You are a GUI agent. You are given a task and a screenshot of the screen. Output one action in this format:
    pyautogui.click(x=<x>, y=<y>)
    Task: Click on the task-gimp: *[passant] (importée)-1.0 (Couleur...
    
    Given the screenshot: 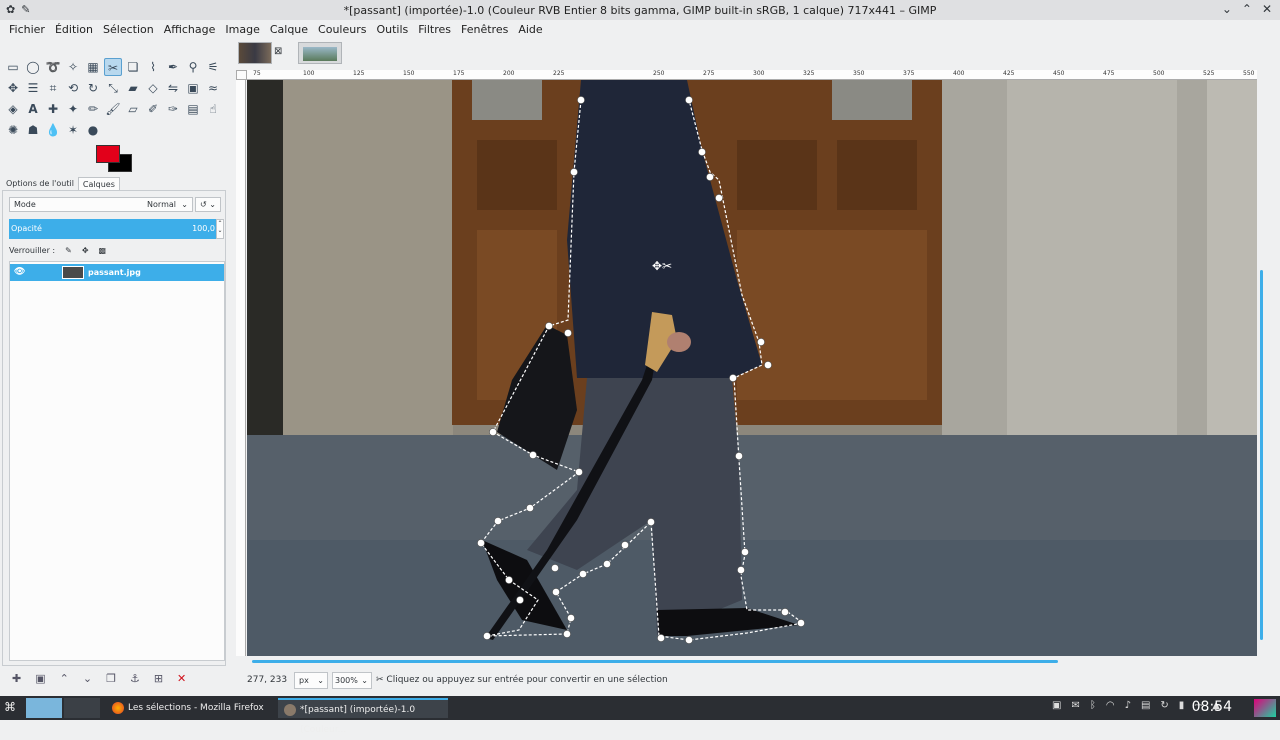 What is the action you would take?
    pyautogui.click(x=363, y=716)
    